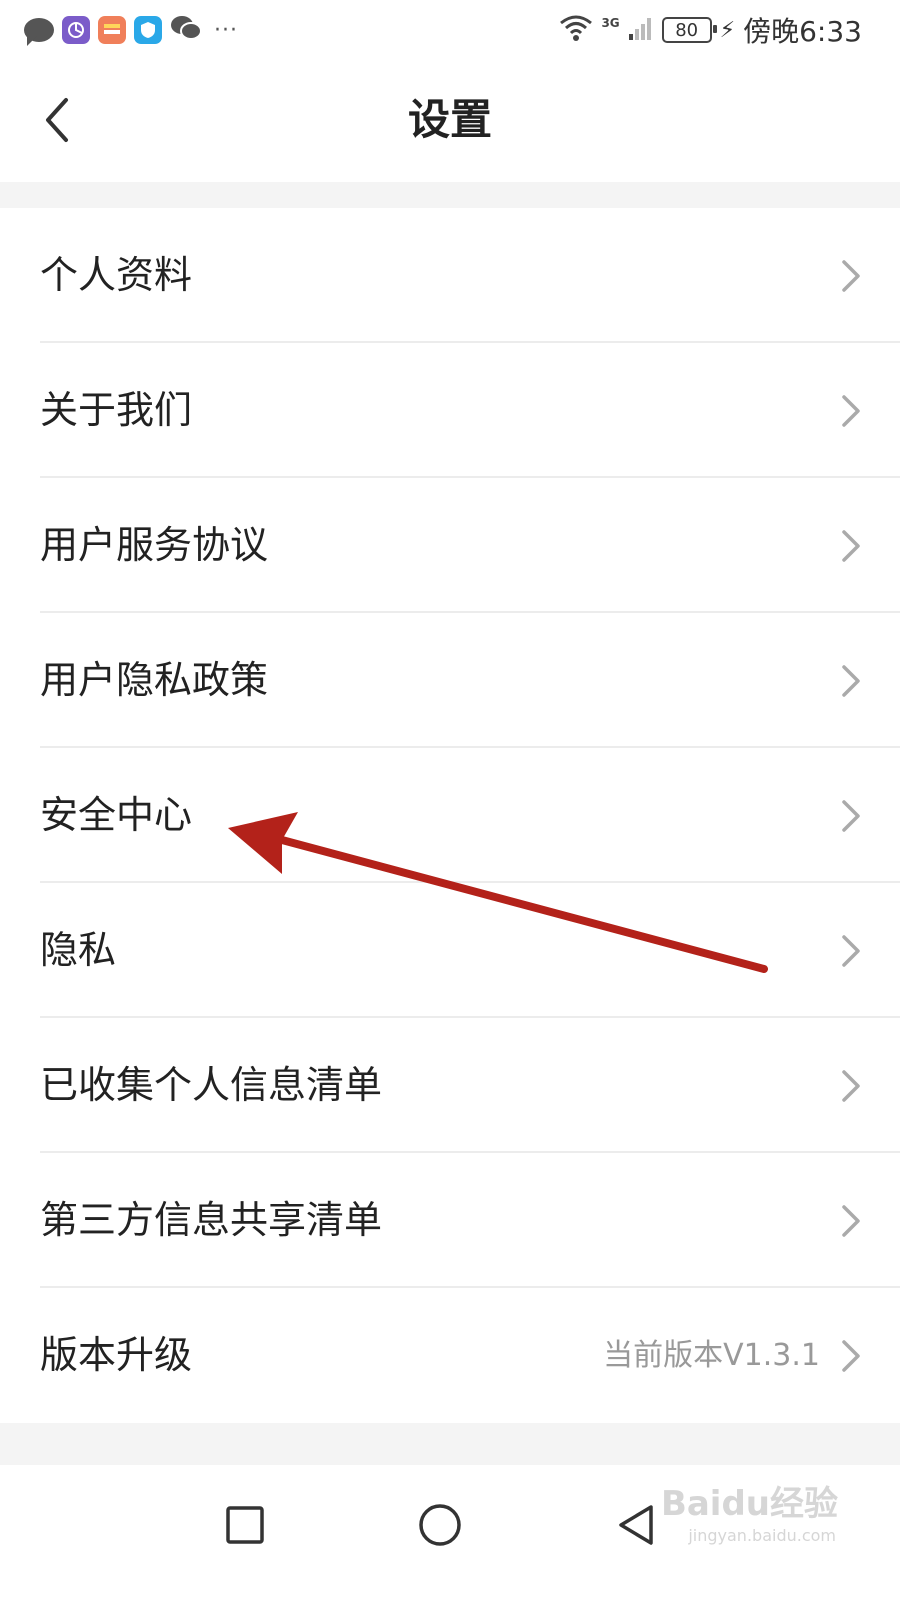  Describe the element at coordinates (148, 30) in the screenshot. I see `shield-app-icon` at that location.